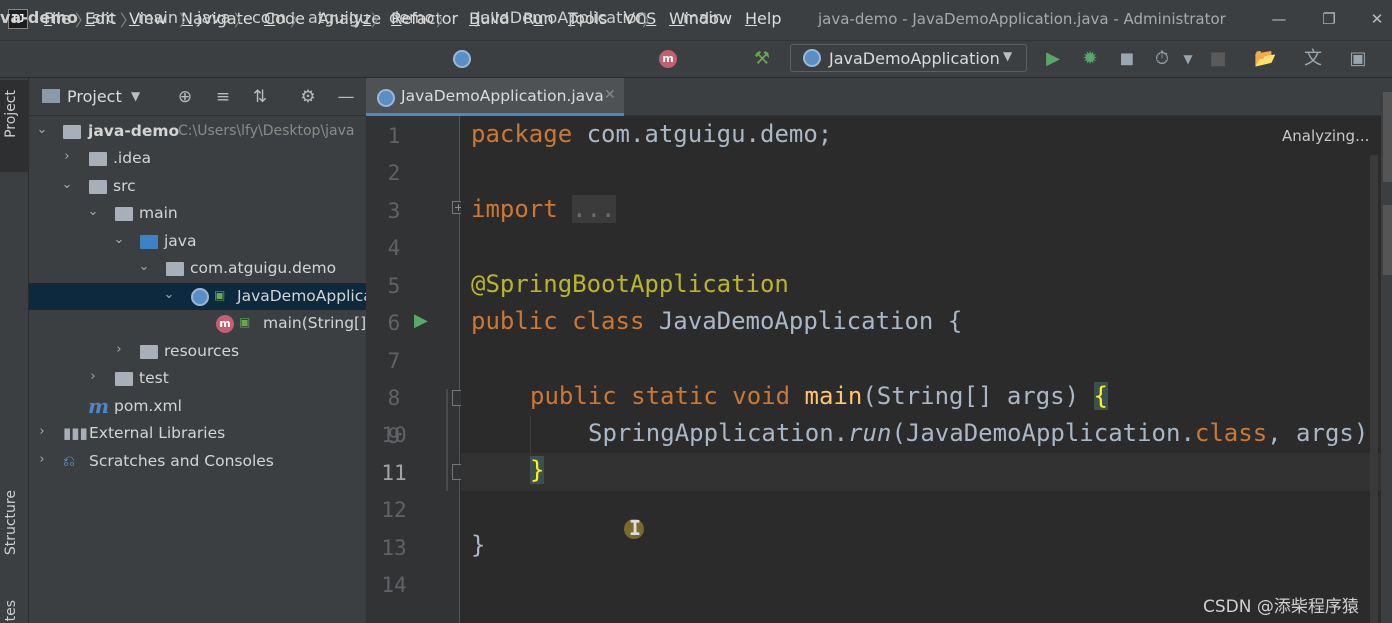  I want to click on resources-folder-icon, so click(149, 352).